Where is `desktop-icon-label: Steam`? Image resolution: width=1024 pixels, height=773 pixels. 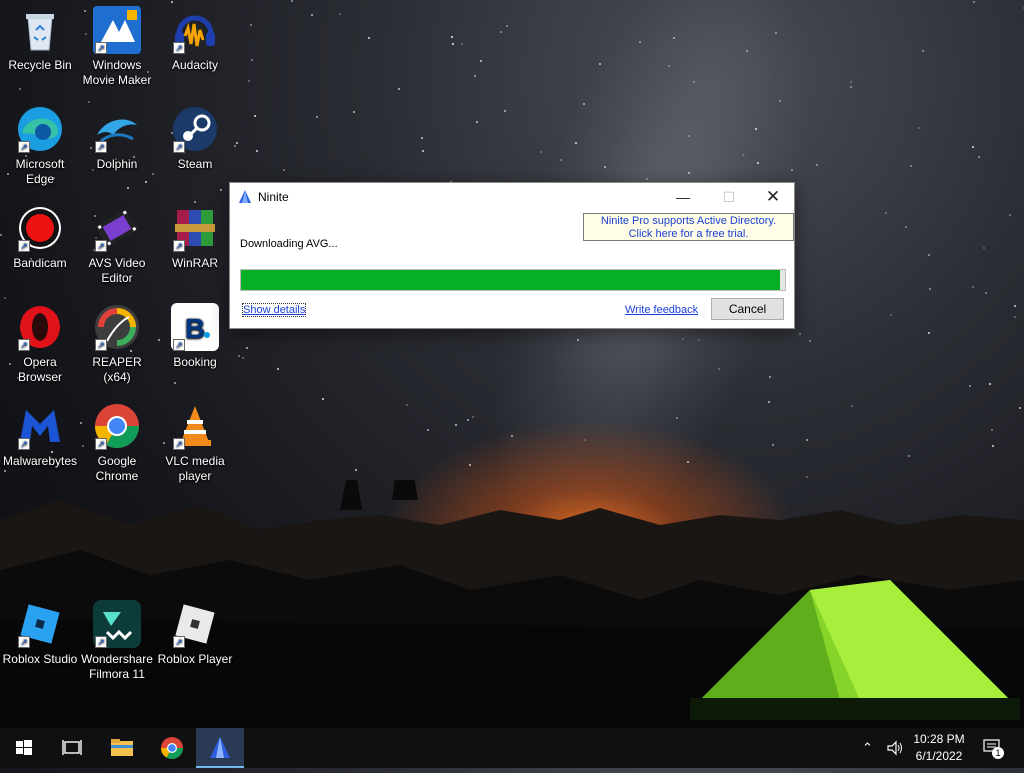 desktop-icon-label: Steam is located at coordinates (195, 164).